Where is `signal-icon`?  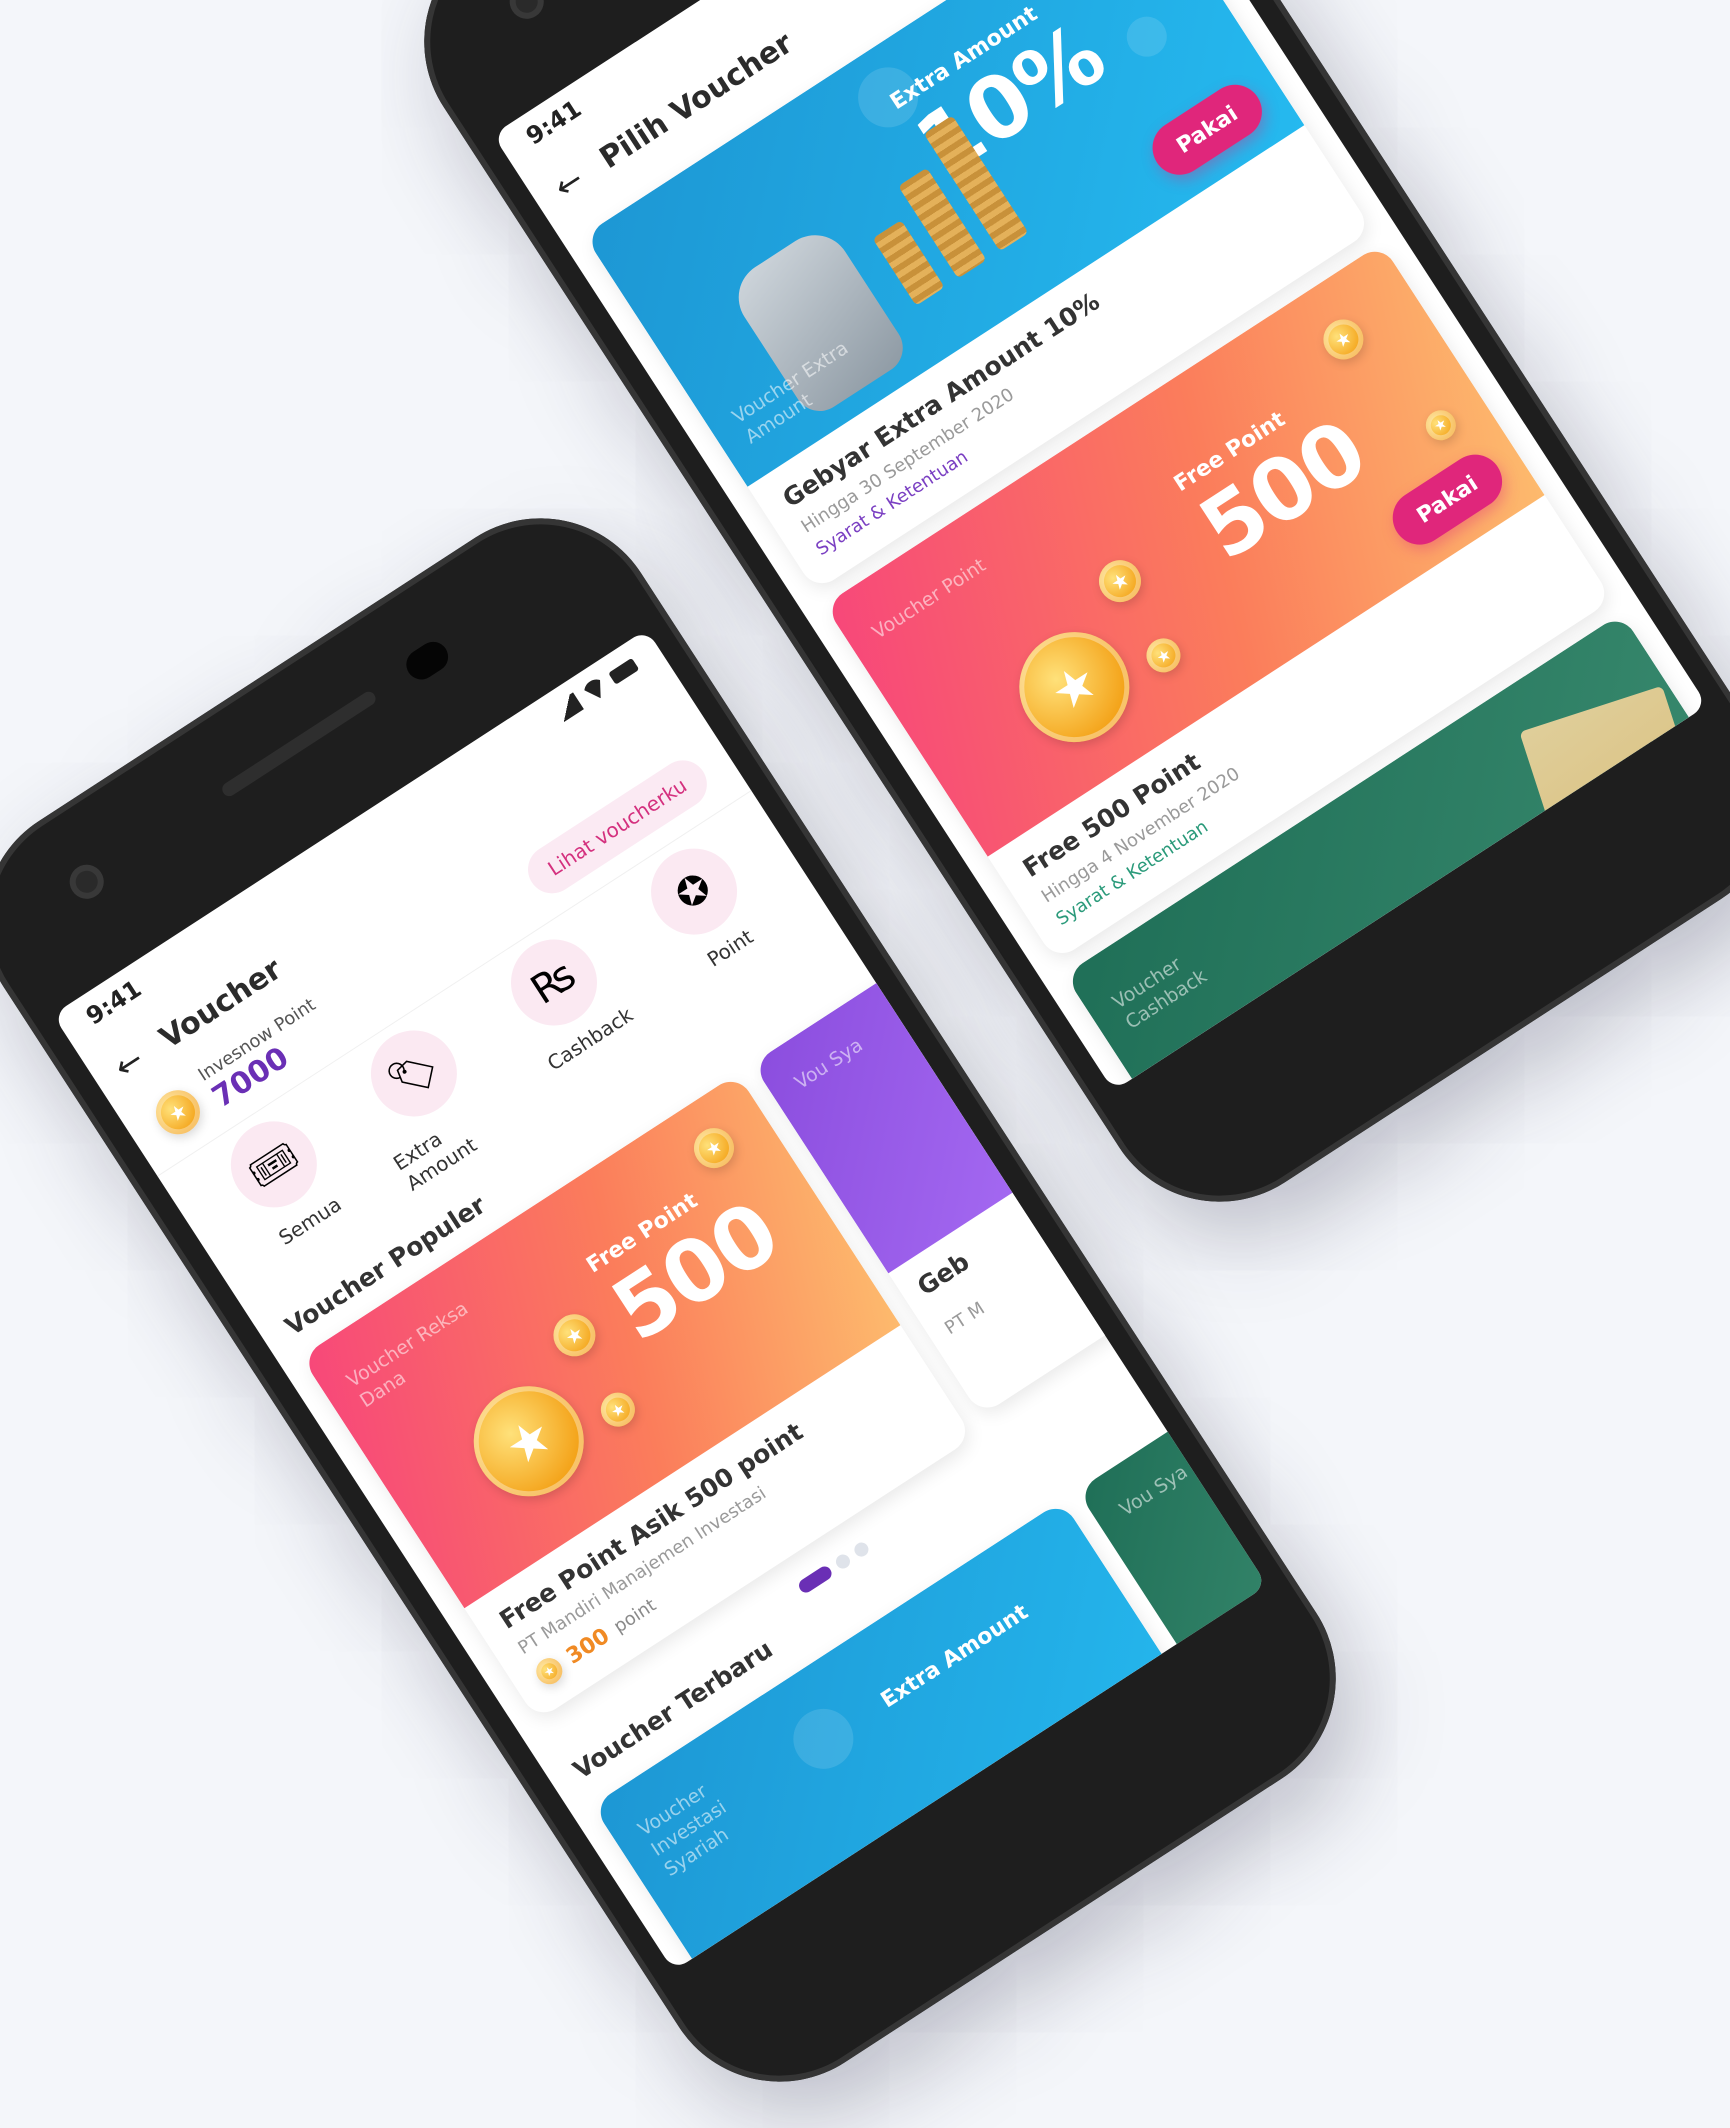
signal-icon is located at coordinates (566, 708).